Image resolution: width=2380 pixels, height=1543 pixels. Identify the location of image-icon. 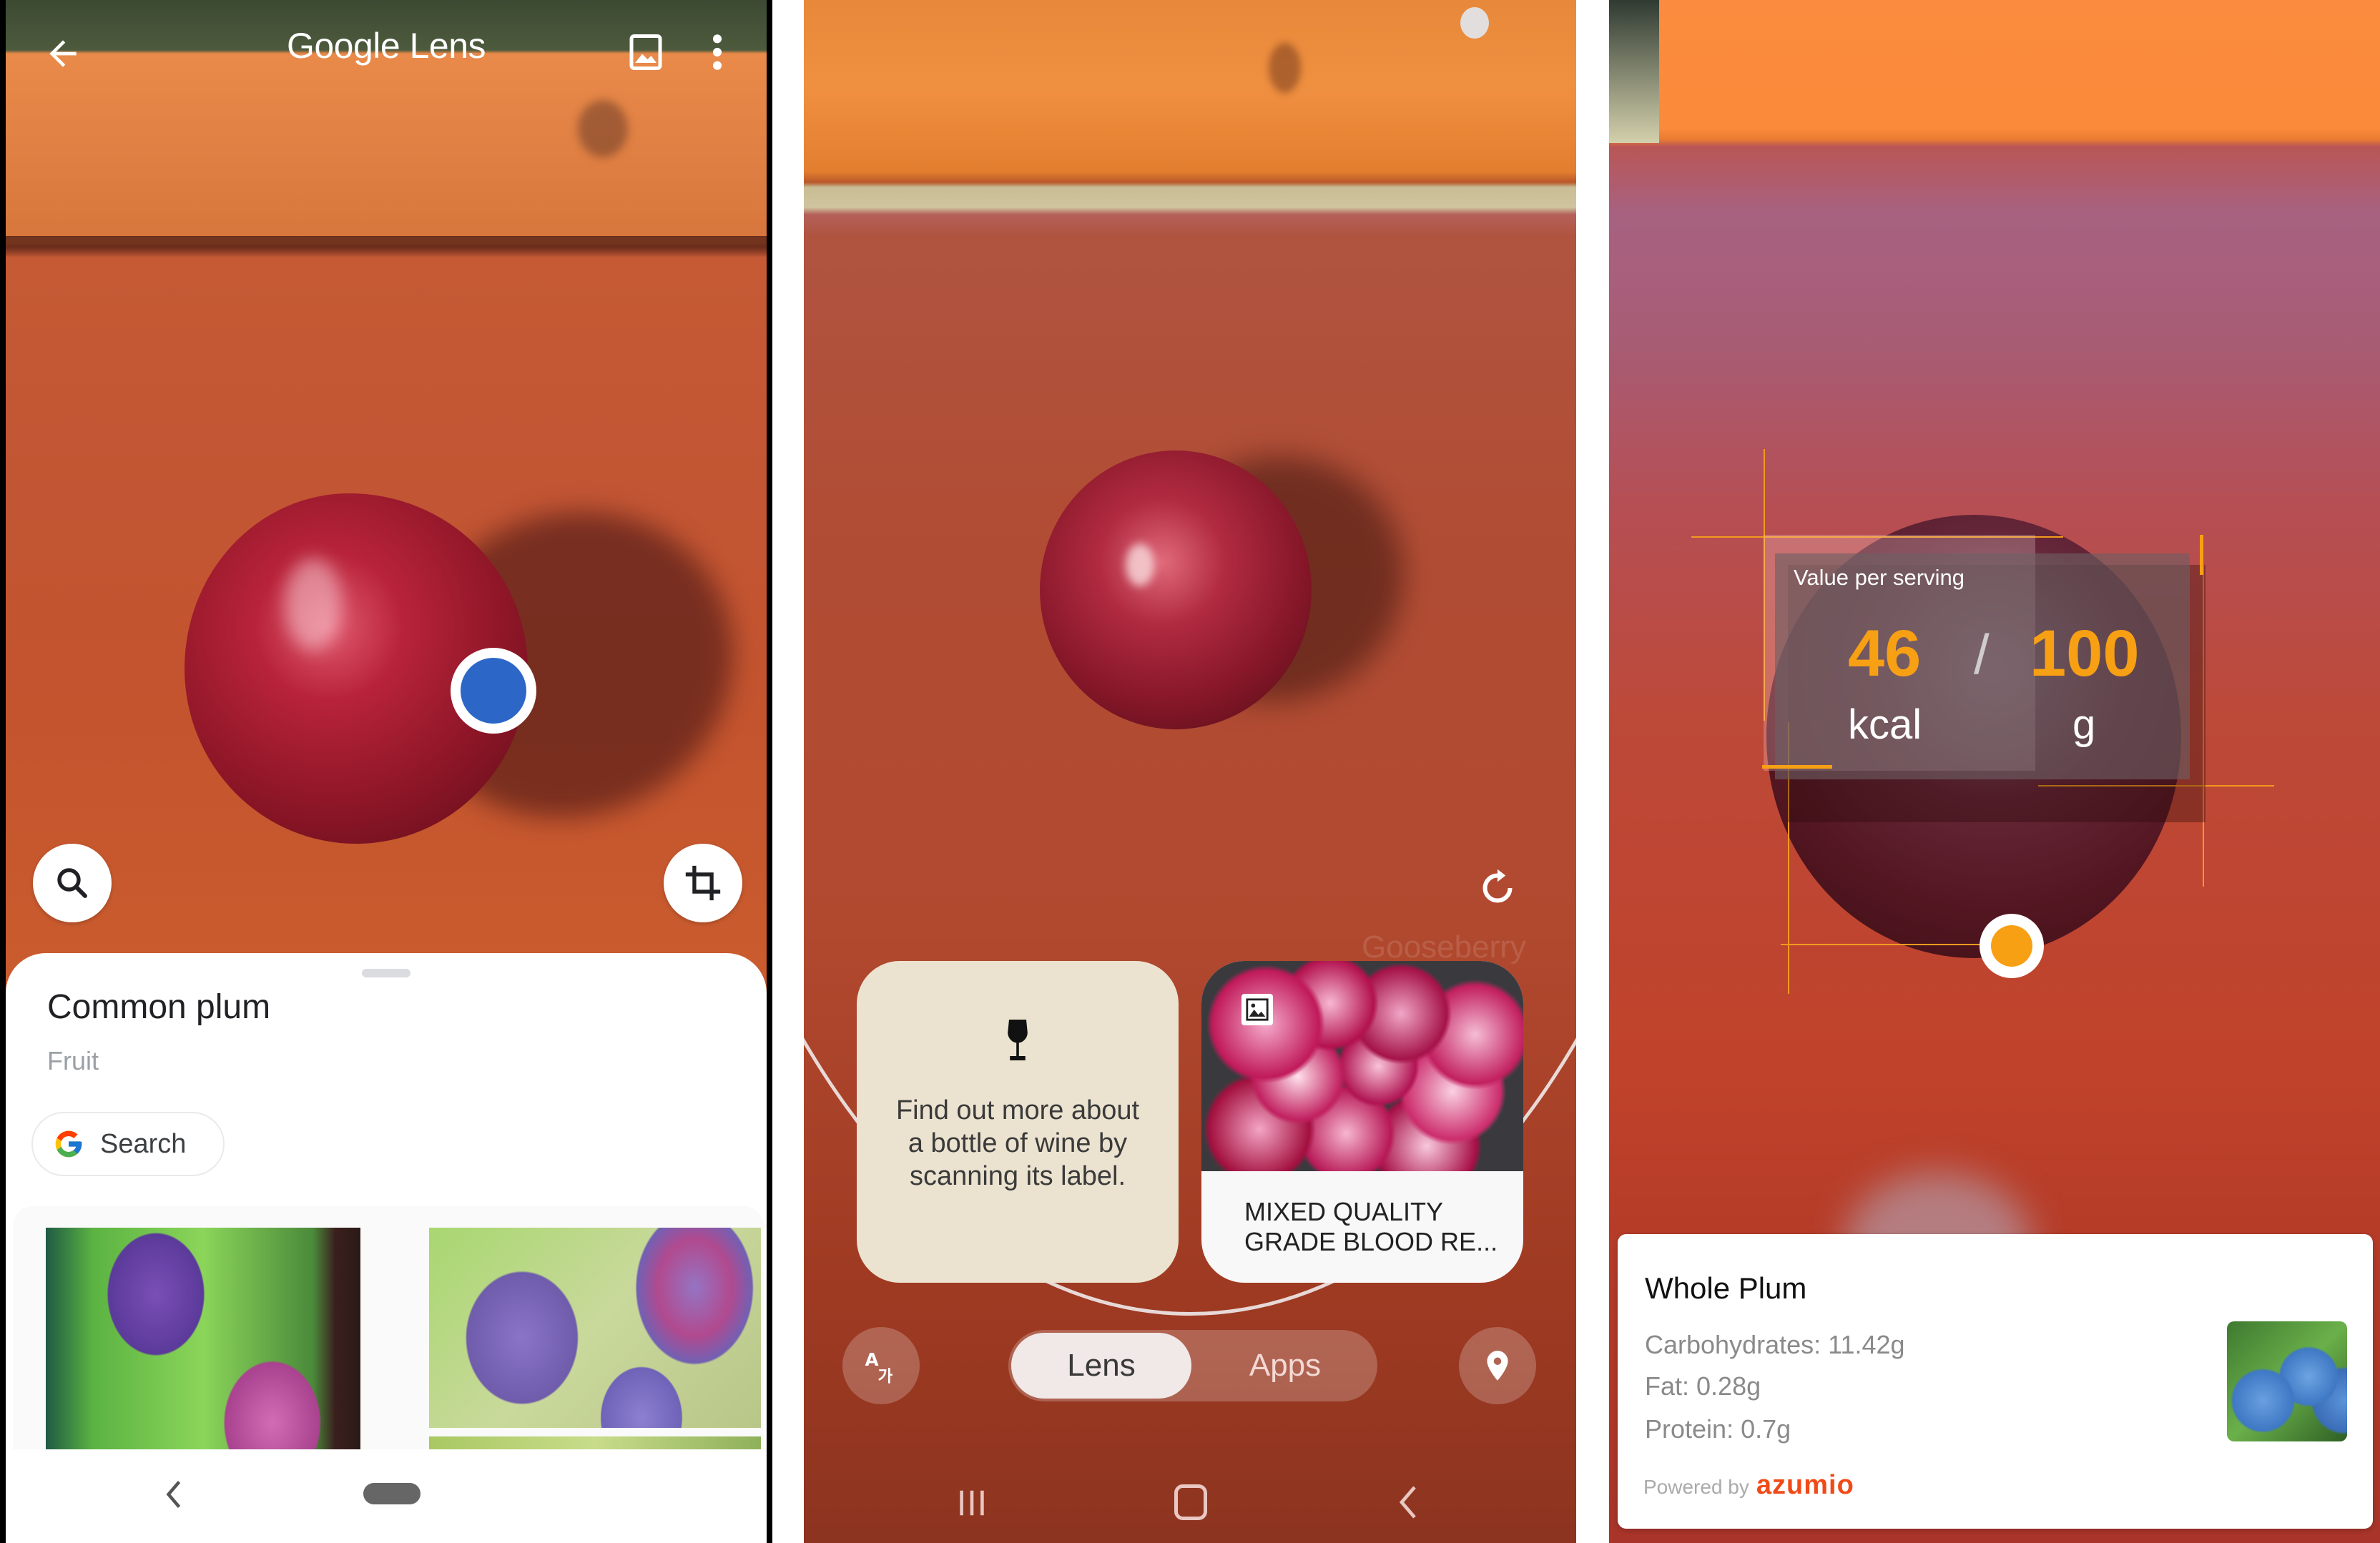
(1257, 1009).